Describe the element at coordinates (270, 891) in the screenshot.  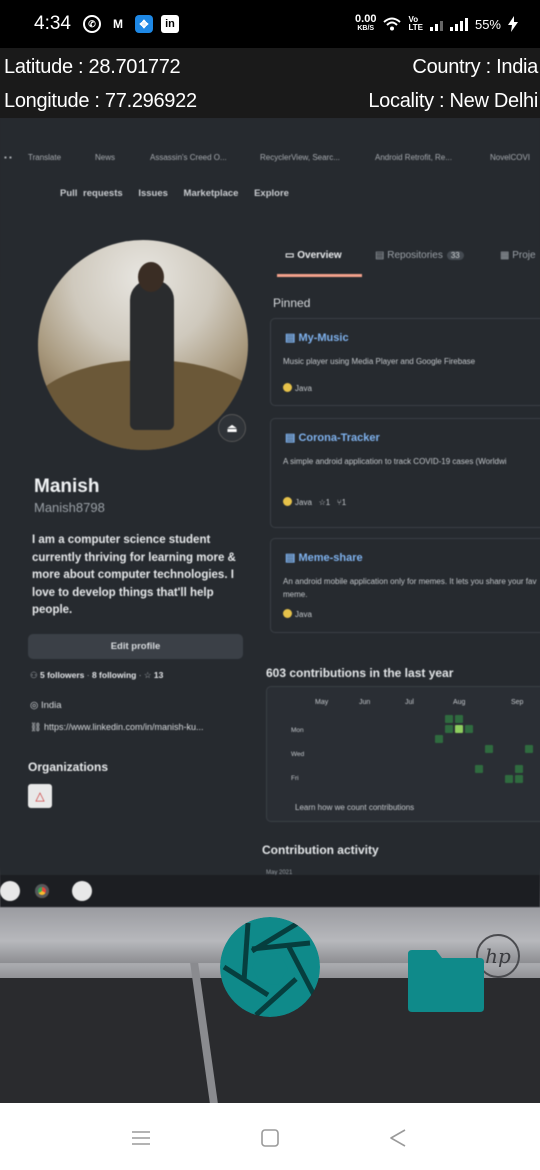
I see `windows-taskbar` at that location.